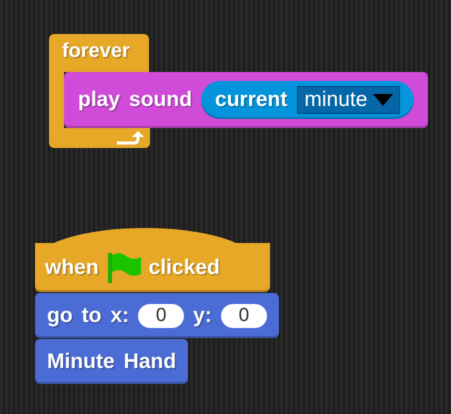 The height and width of the screenshot is (414, 451). I want to click on block-label: go, so click(60, 316).